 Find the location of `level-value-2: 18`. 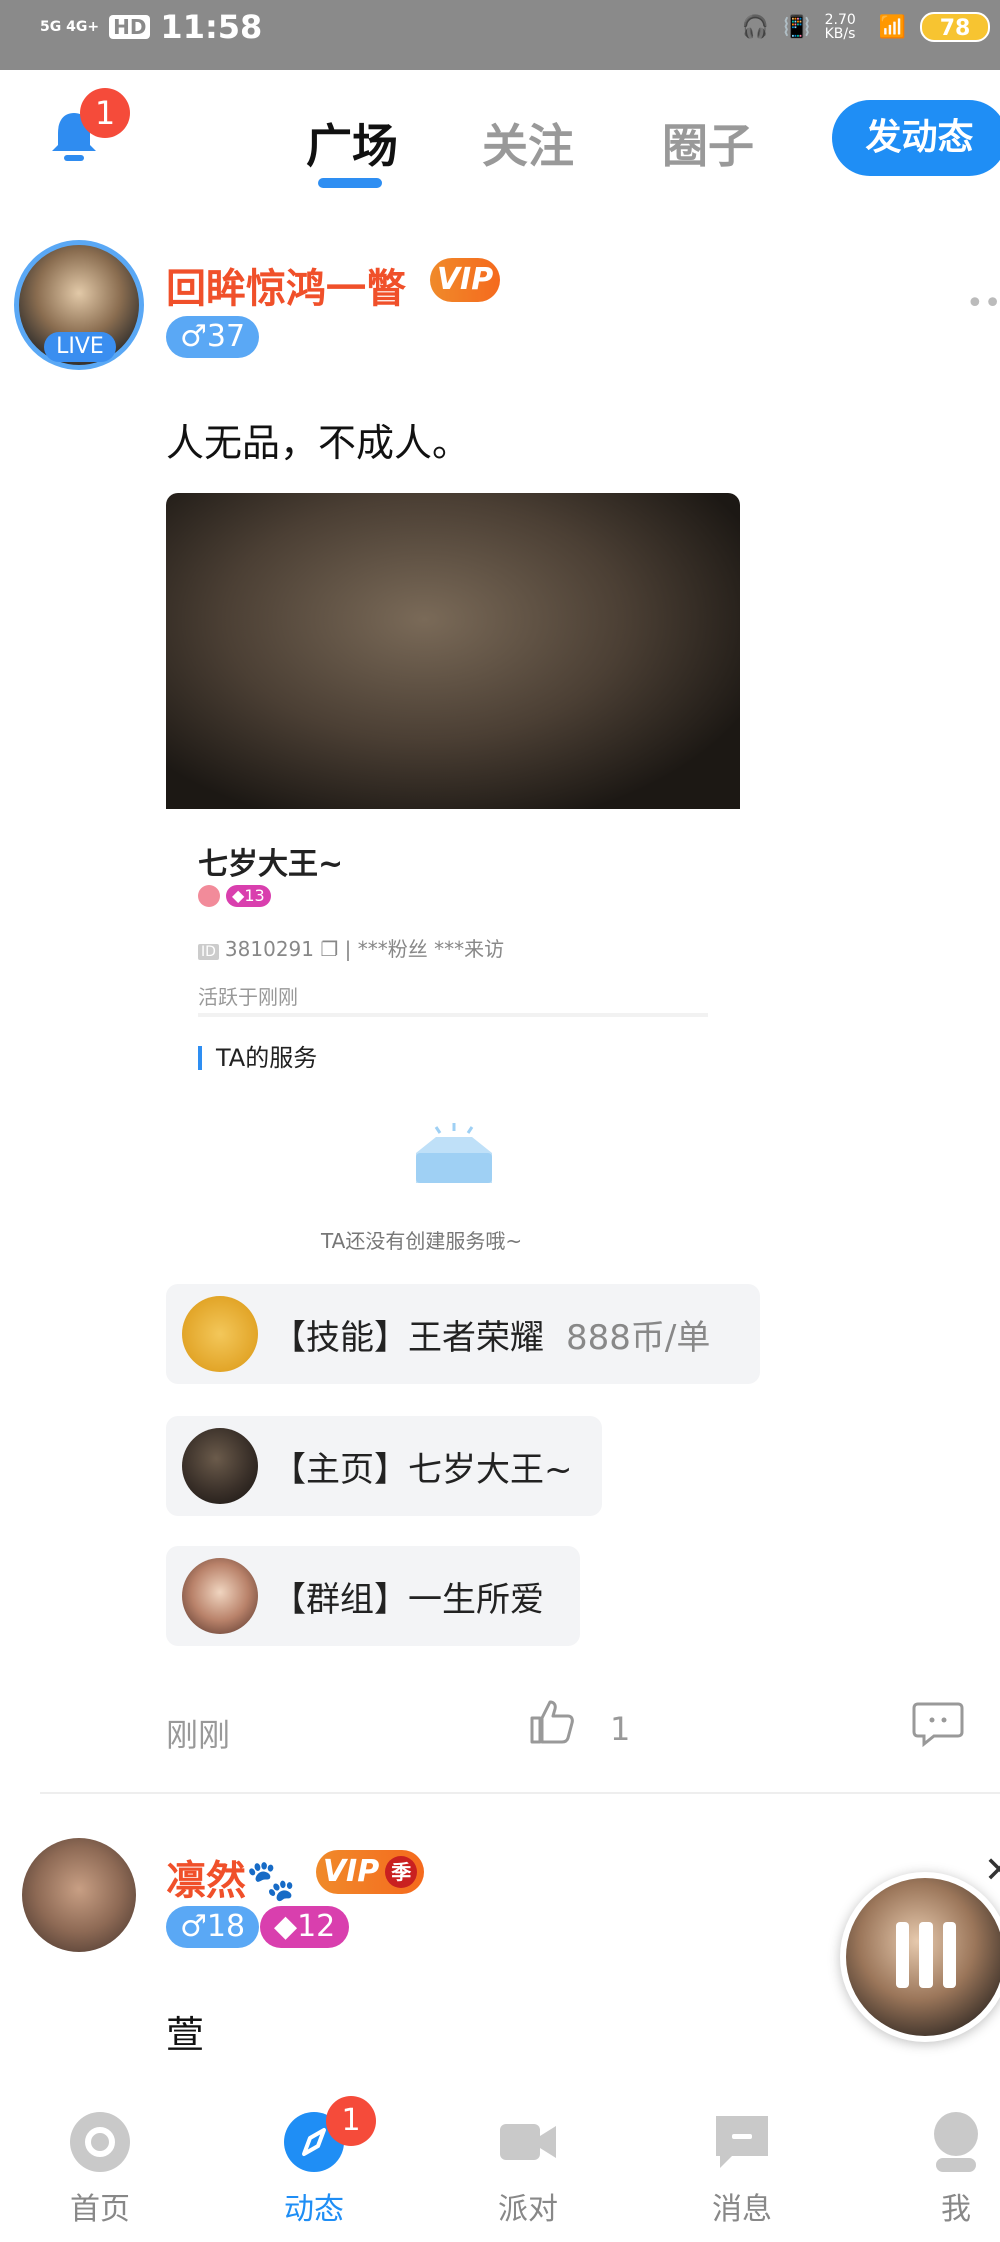

level-value-2: 18 is located at coordinates (226, 1926).